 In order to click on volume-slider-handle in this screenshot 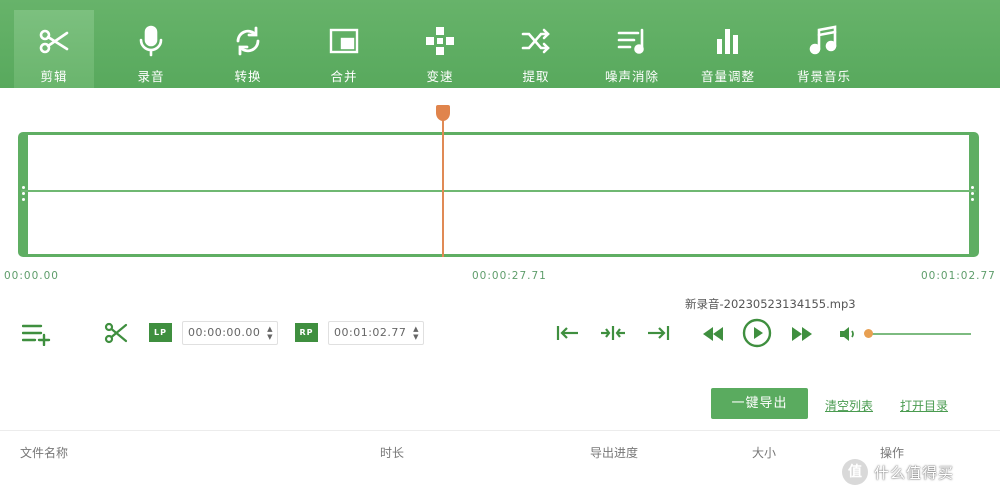, I will do `click(868, 333)`.